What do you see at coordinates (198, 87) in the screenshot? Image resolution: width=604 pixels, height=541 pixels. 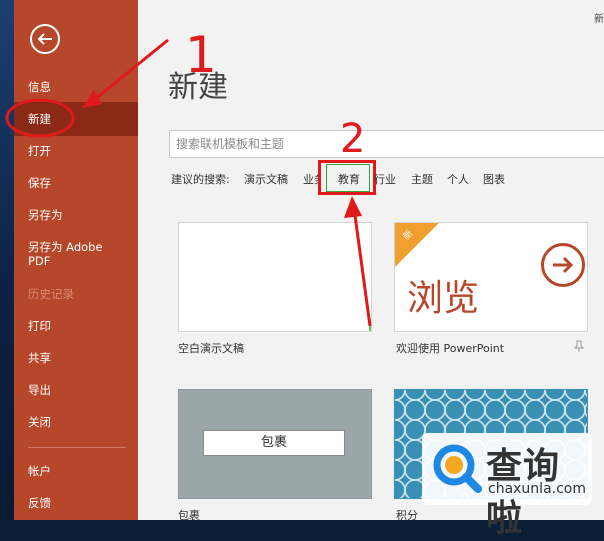 I see `page-title: 新建` at bounding box center [198, 87].